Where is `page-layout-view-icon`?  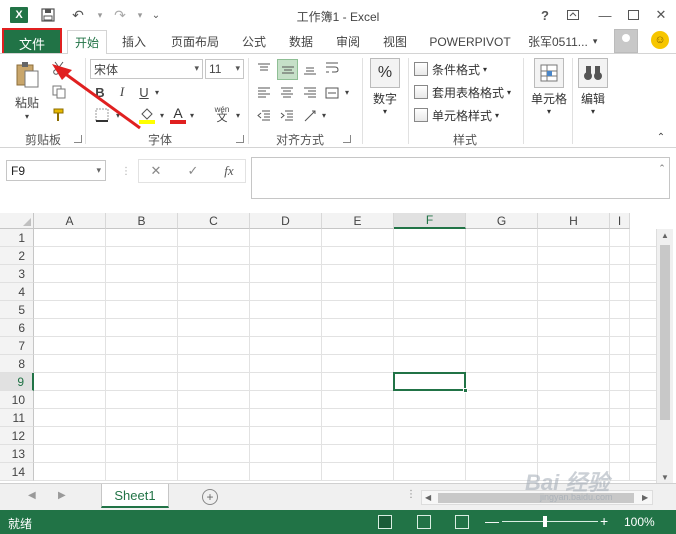 page-layout-view-icon is located at coordinates (424, 522).